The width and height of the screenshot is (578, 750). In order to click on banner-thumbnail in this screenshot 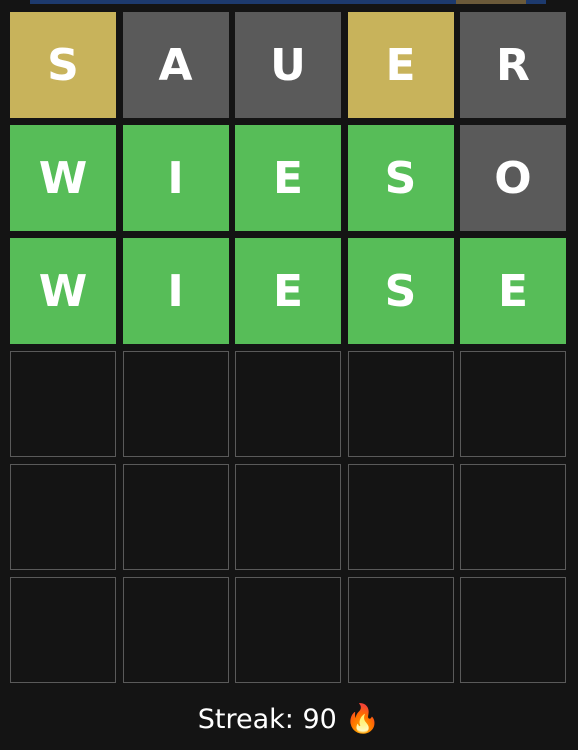, I will do `click(491, 2)`.